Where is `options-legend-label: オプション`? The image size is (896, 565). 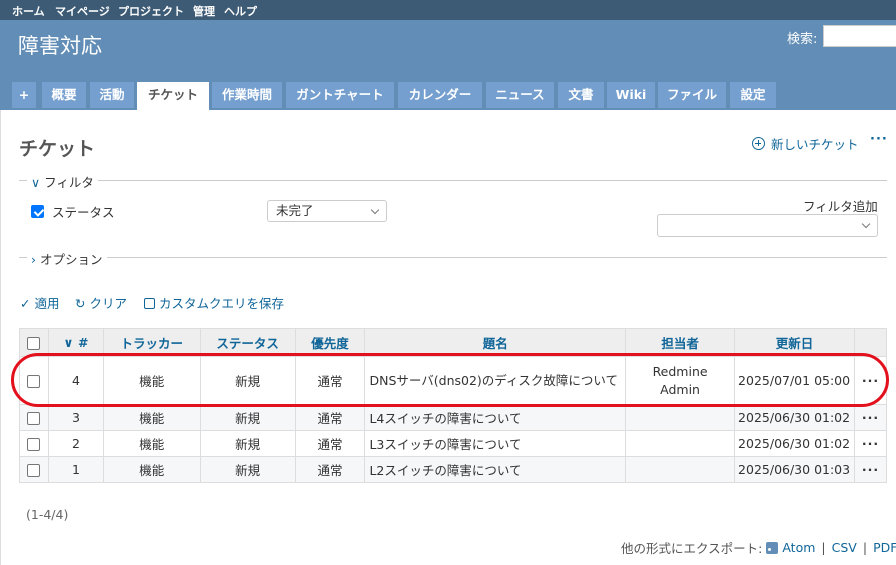 options-legend-label: オプション is located at coordinates (71, 259).